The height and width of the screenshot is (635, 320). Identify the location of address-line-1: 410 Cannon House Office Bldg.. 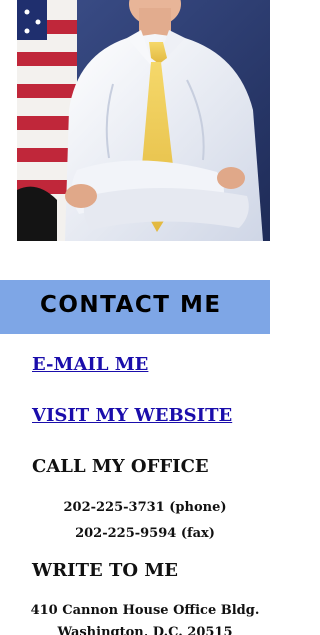
(145, 610).